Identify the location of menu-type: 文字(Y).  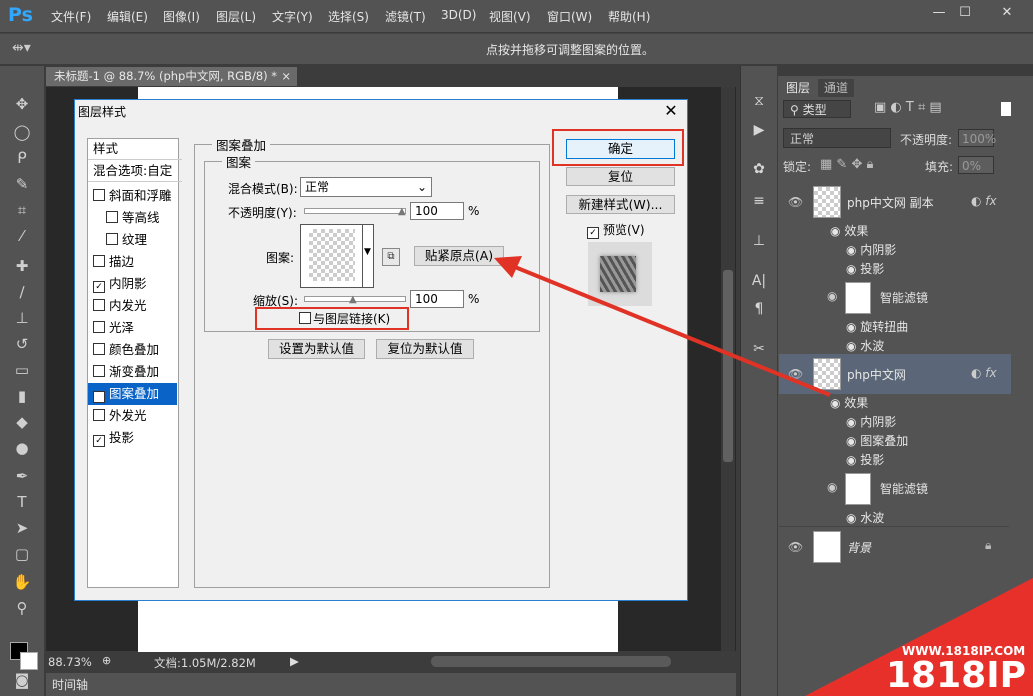
(292, 16).